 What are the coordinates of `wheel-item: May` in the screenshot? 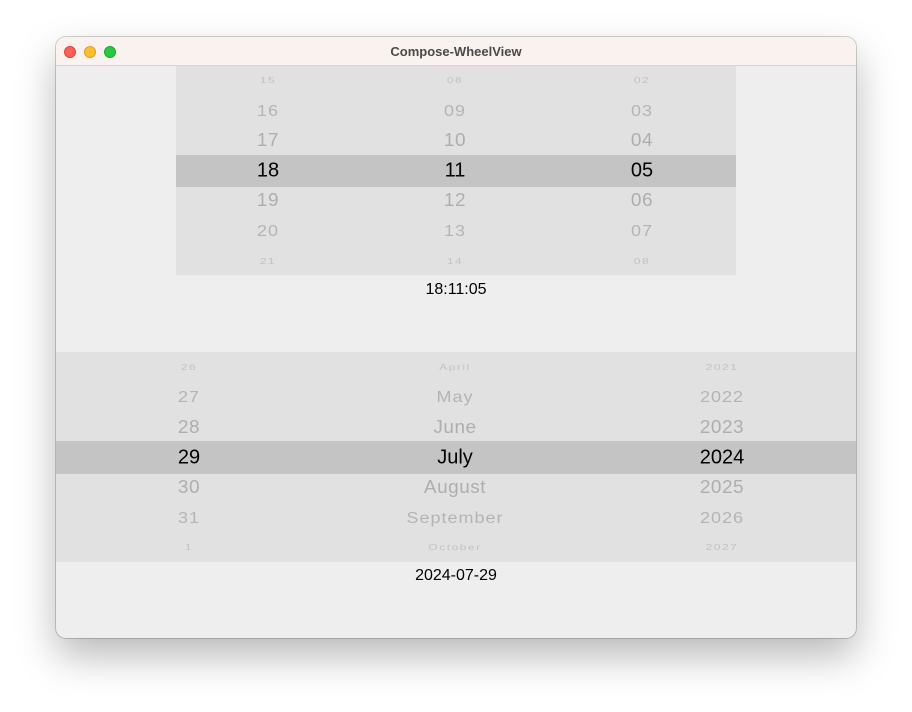 It's located at (455, 397).